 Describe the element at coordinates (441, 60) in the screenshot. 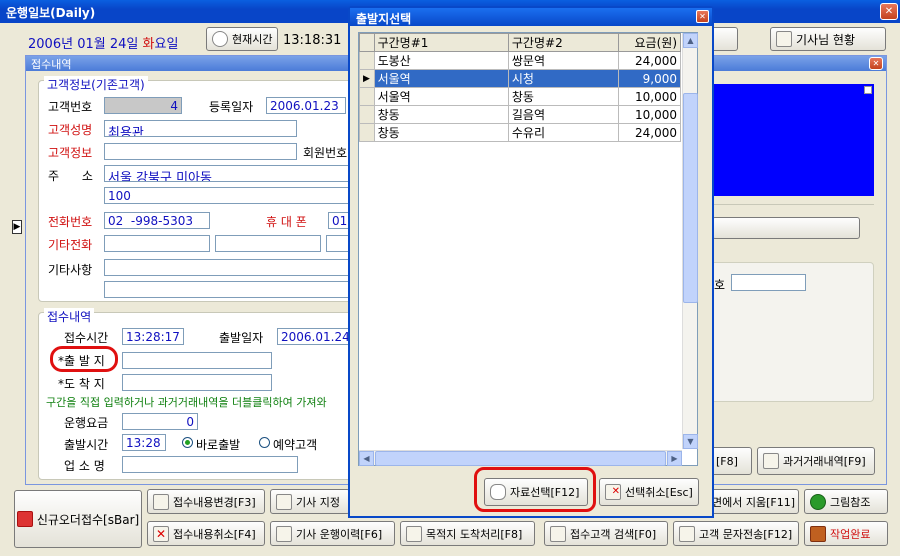

I see `cell-route1: 도봉산` at that location.